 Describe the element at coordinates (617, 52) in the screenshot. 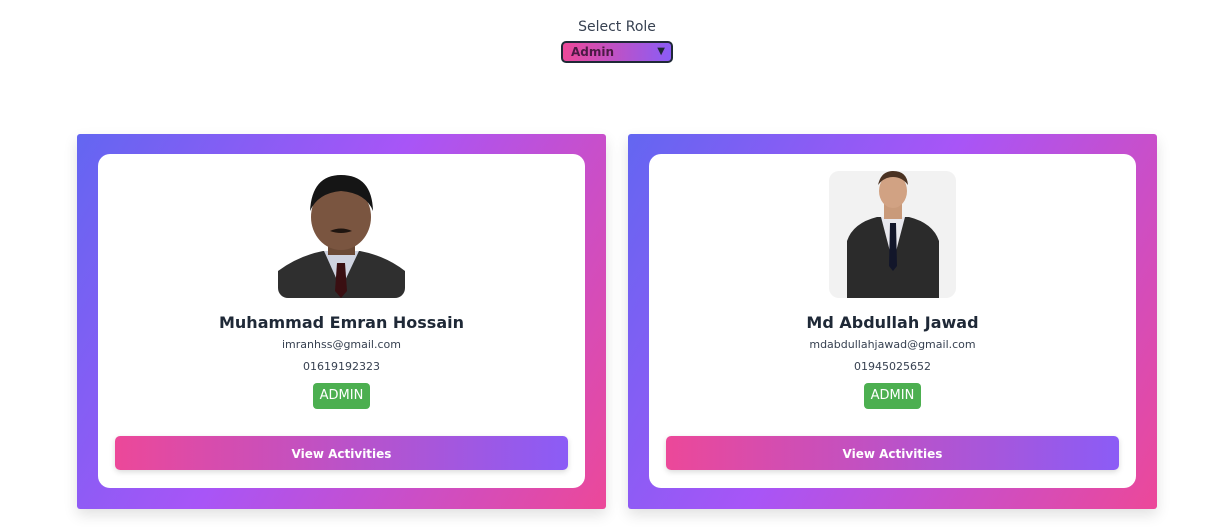

I see `role-select: Admin ▼` at that location.